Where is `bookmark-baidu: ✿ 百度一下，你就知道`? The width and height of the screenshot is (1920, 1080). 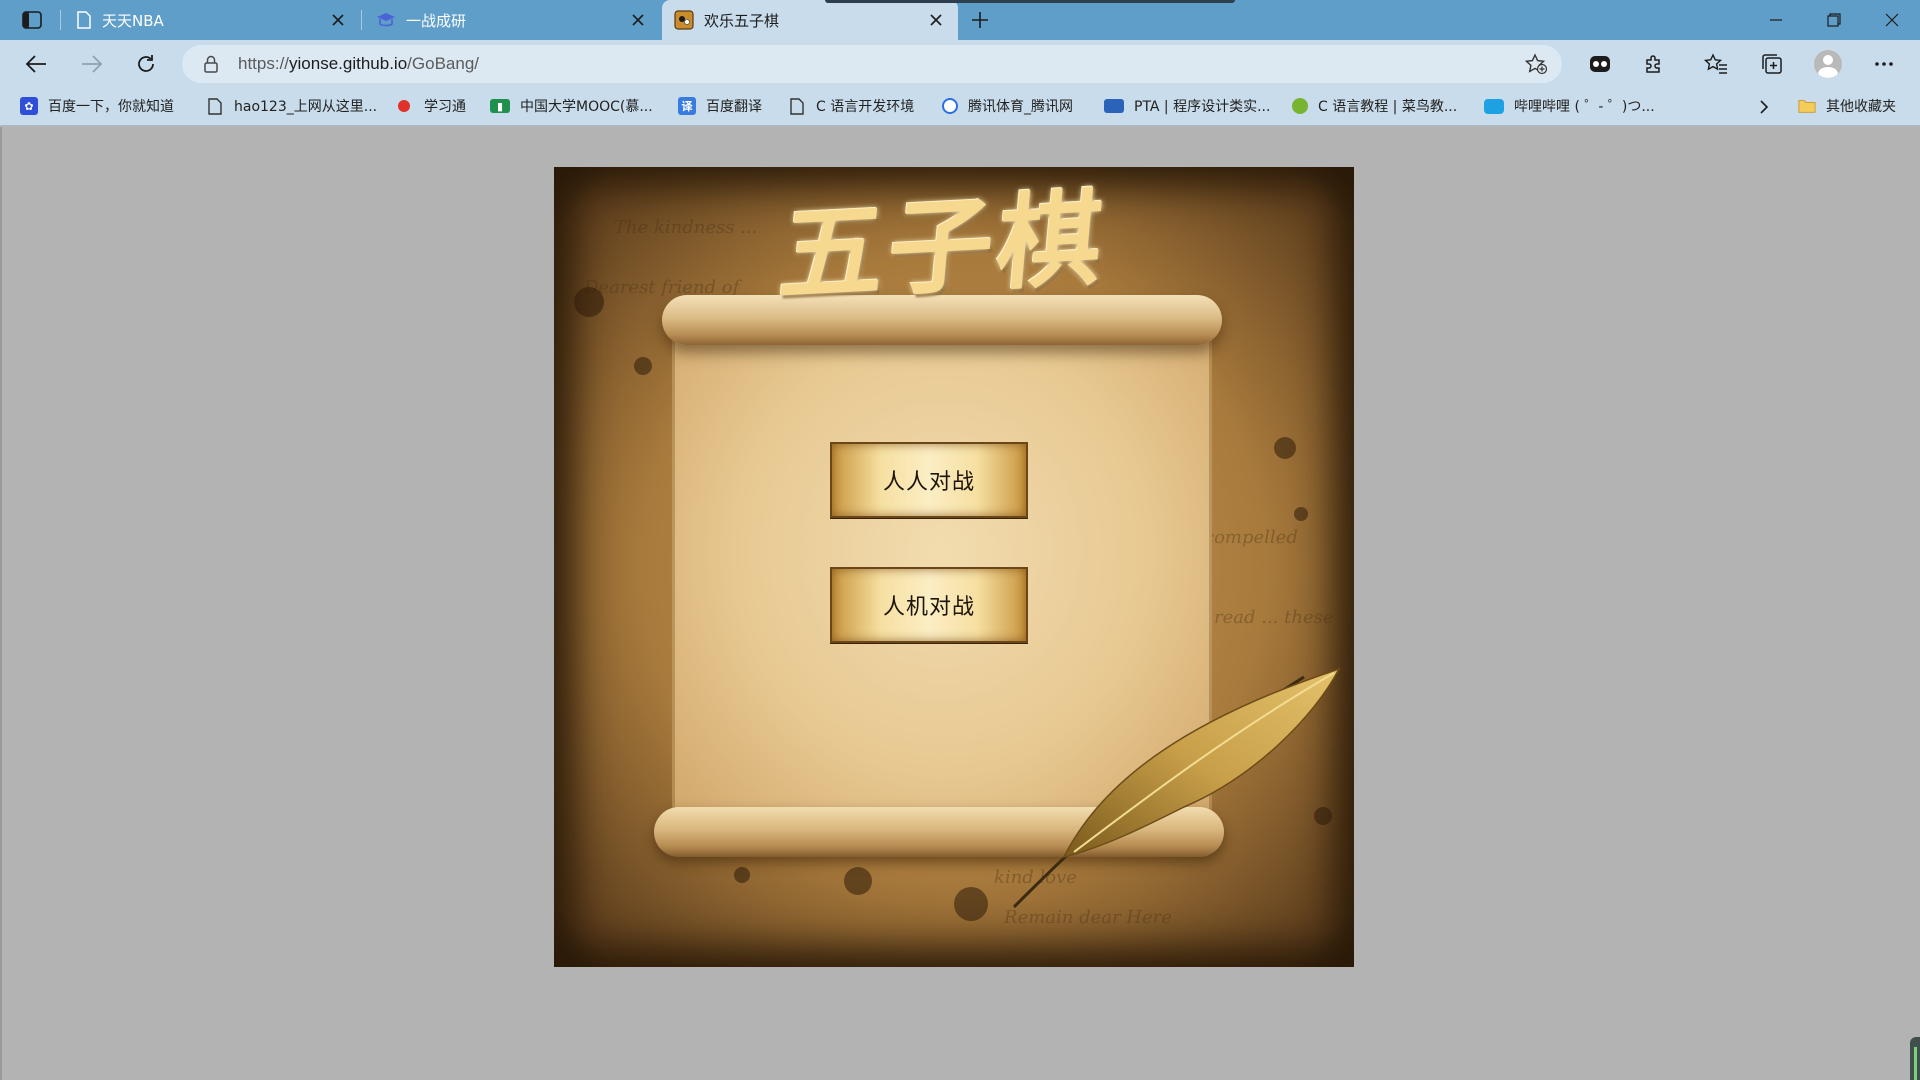
bookmark-baidu: ✿ 百度一下，你就知道 is located at coordinates (97, 106).